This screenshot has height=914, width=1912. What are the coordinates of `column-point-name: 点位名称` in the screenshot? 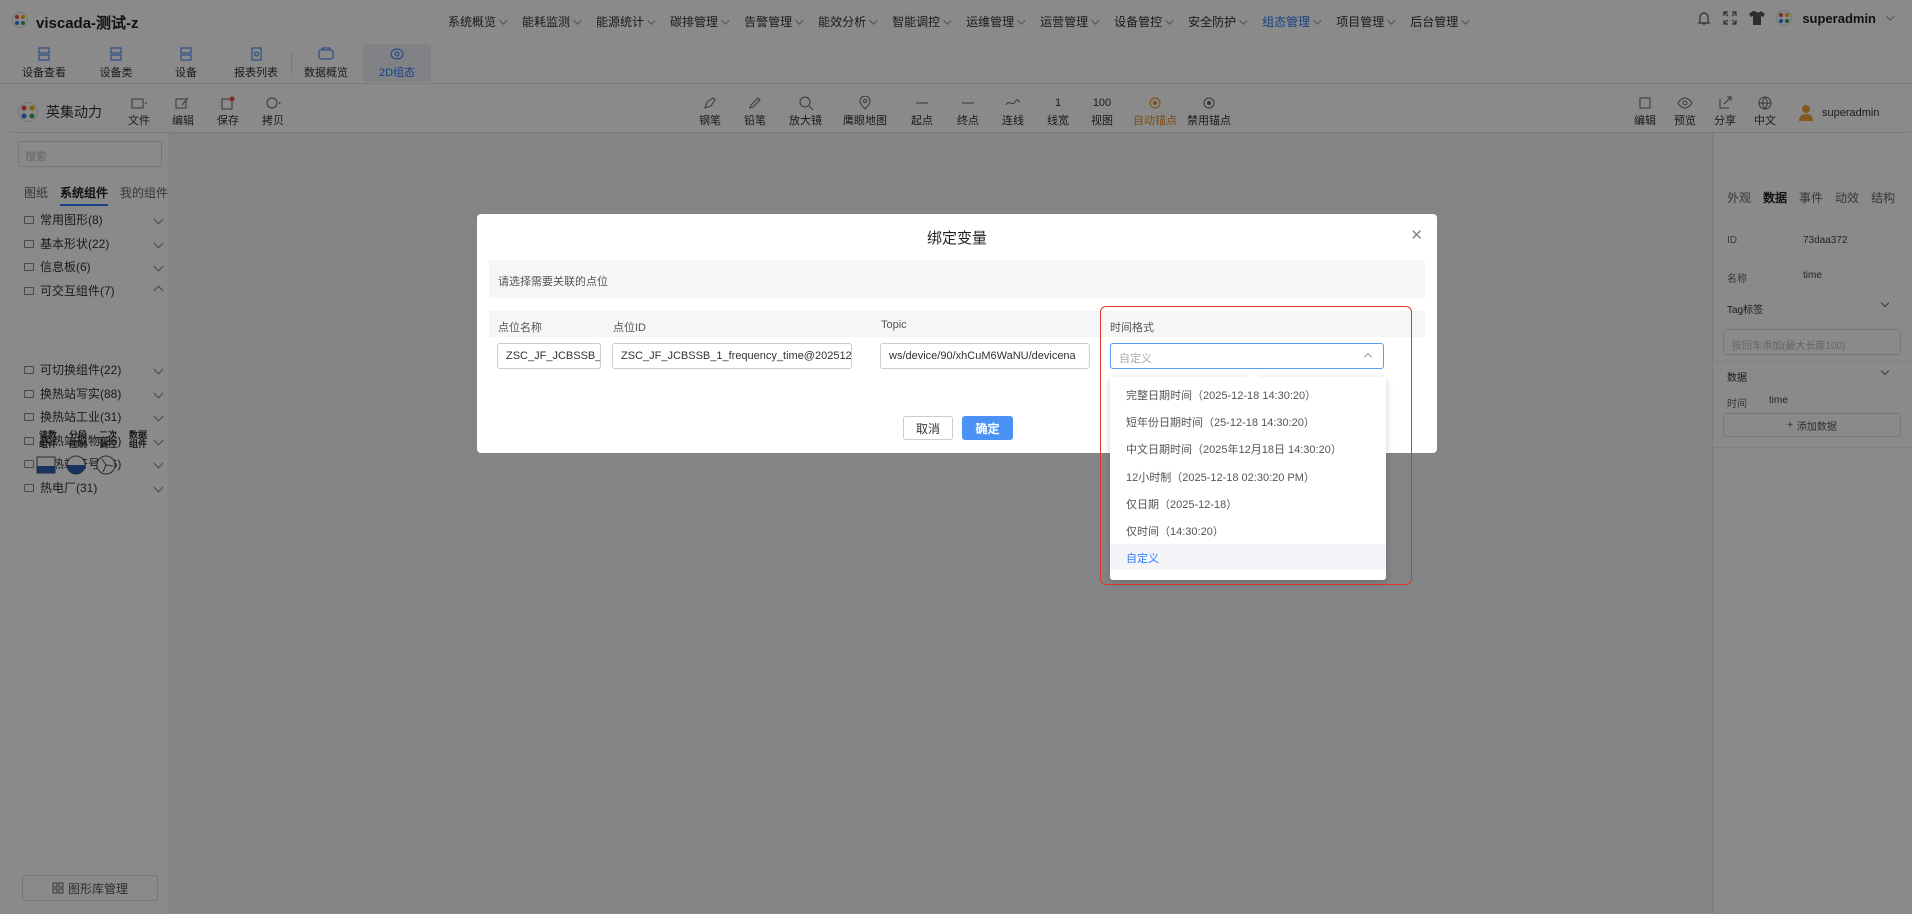 It's located at (520, 328).